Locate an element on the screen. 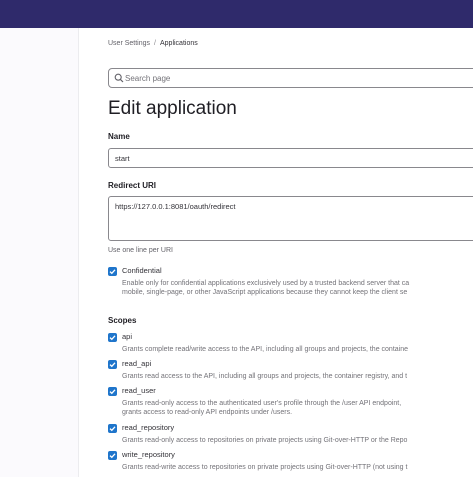  redirect-uri-textarea is located at coordinates (294, 219).